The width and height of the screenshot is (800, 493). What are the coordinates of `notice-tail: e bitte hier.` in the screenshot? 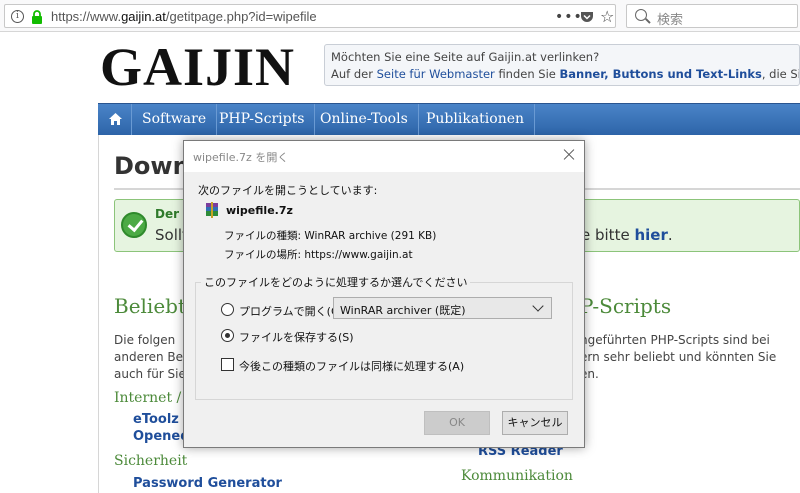 It's located at (627, 235).